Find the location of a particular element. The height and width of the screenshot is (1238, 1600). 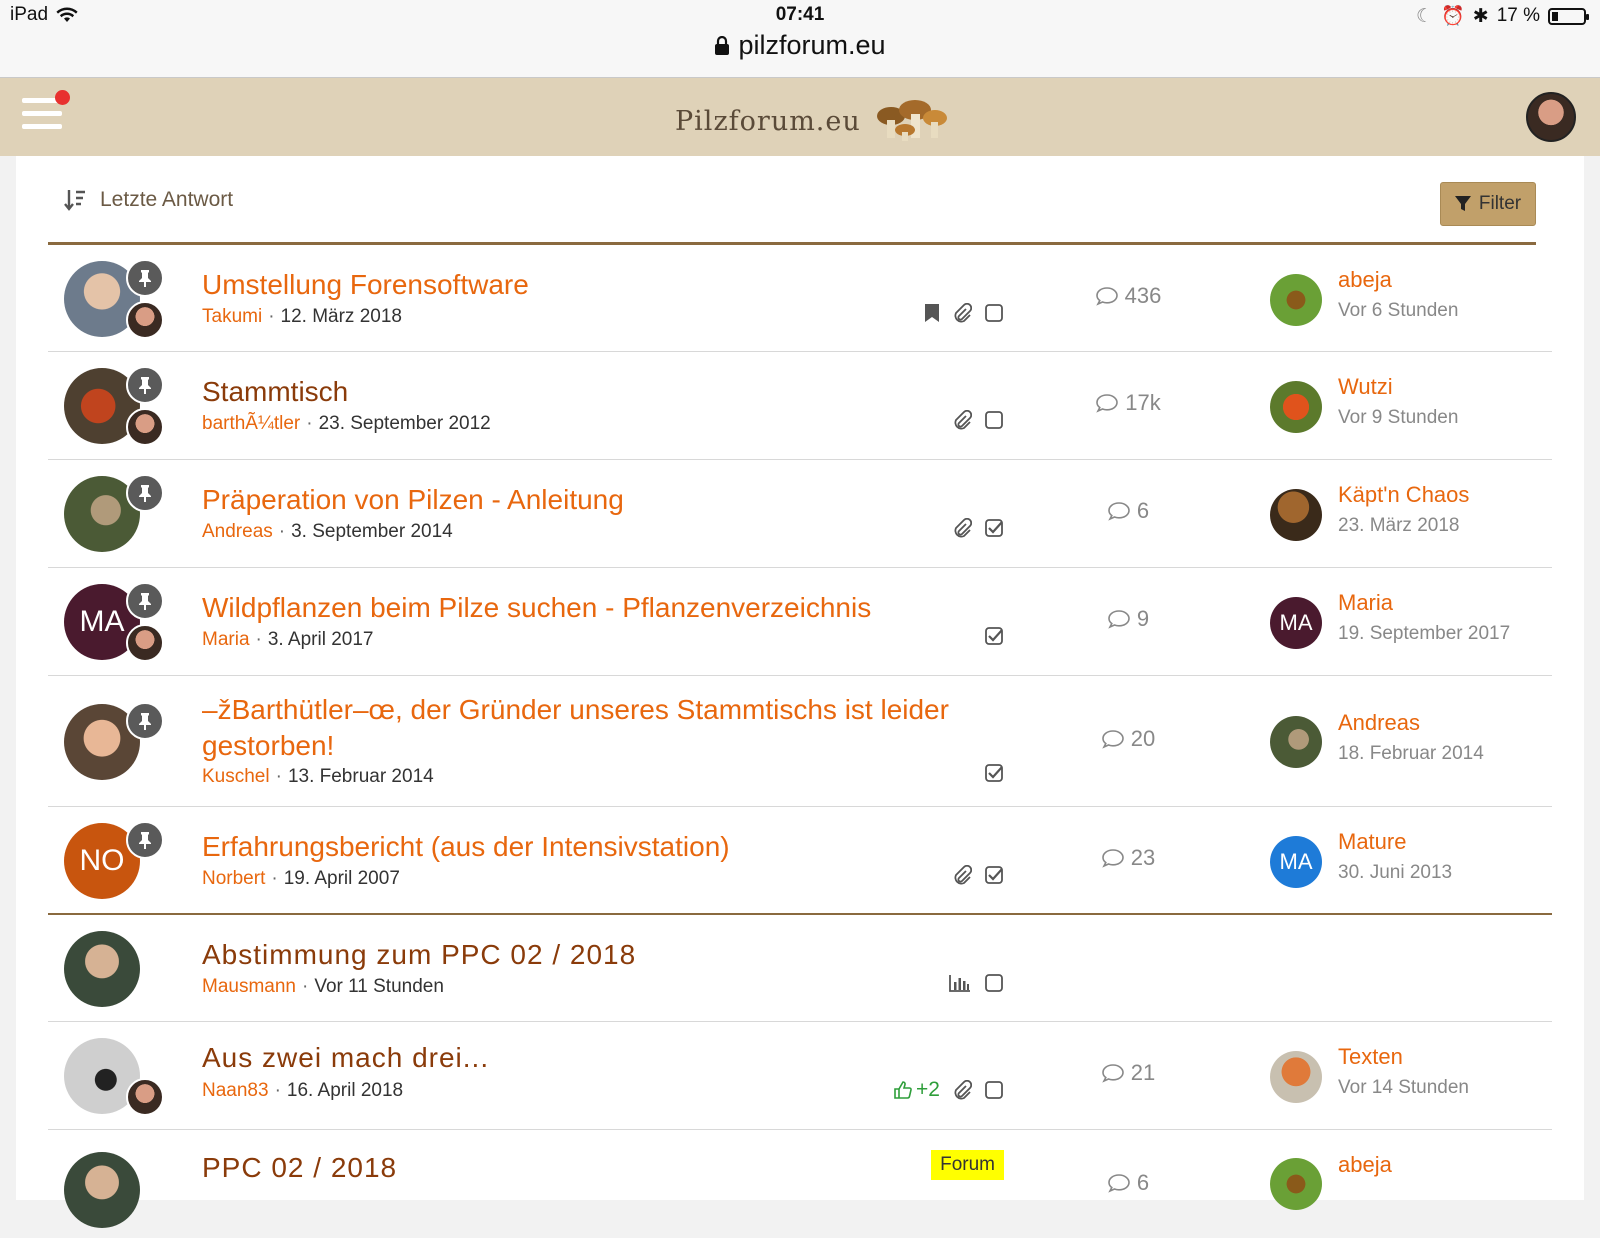

thread-author: Andreas is located at coordinates (237, 531).